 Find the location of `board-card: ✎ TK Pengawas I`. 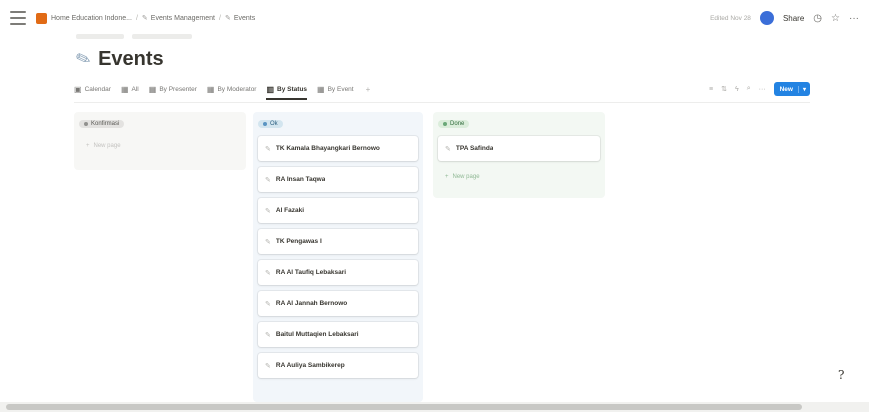

board-card: ✎ TK Pengawas I is located at coordinates (338, 241).